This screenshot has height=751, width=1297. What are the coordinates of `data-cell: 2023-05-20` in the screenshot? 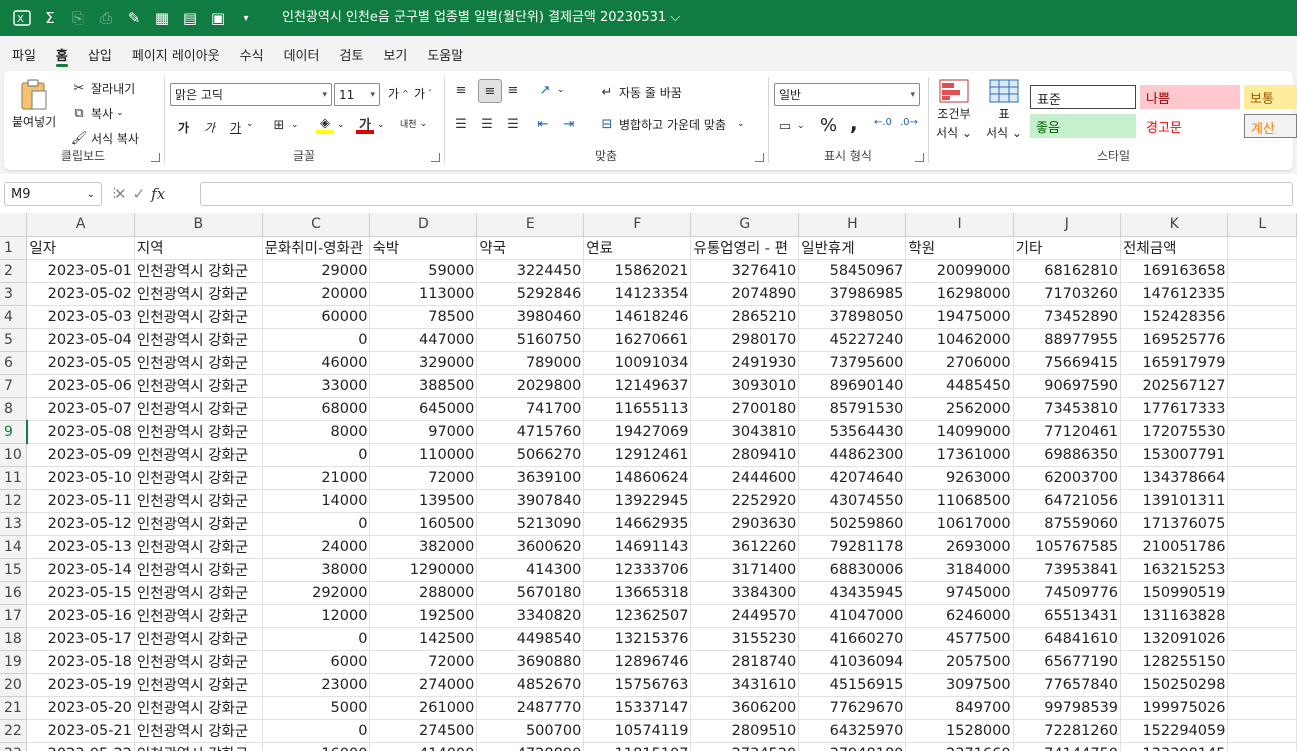 It's located at (80, 708).